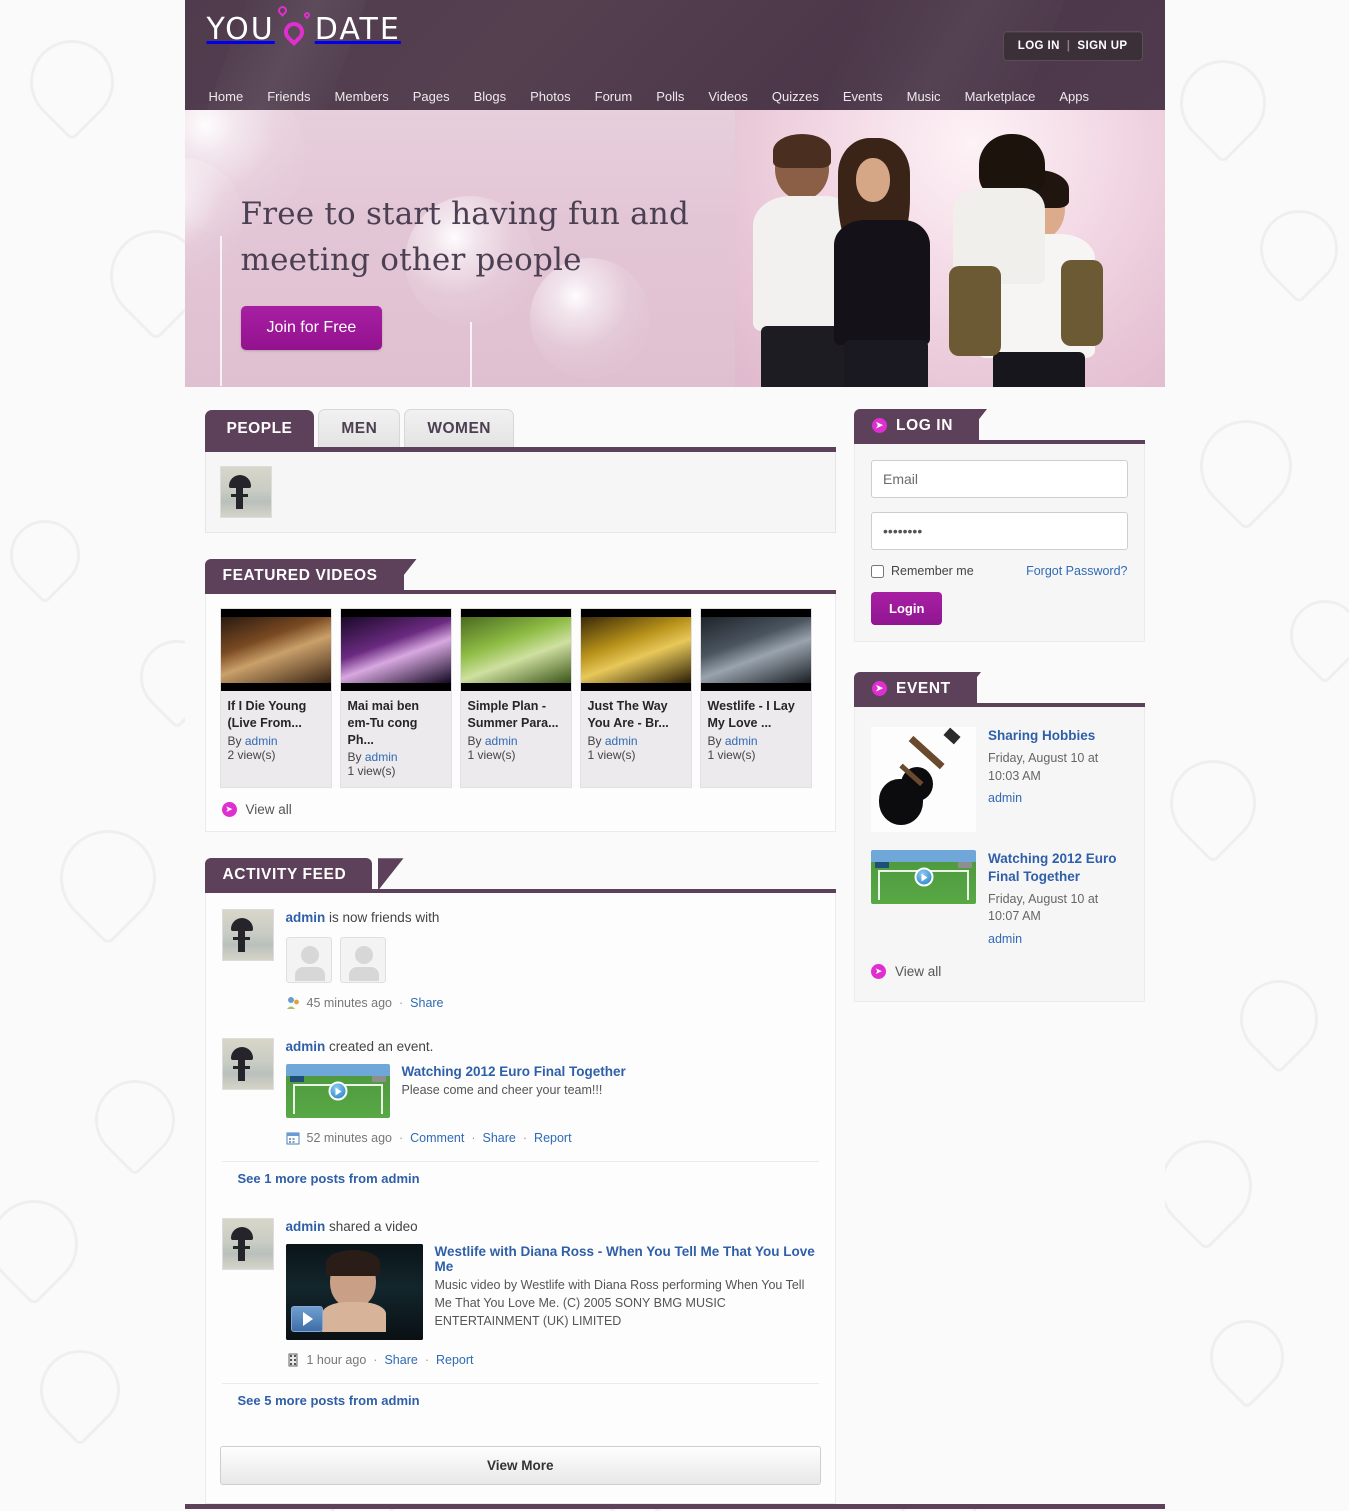 Image resolution: width=1349 pixels, height=1511 pixels. Describe the element at coordinates (1072, 46) in the screenshot. I see `auth-buttons: LOG IN | SIGN UP` at that location.